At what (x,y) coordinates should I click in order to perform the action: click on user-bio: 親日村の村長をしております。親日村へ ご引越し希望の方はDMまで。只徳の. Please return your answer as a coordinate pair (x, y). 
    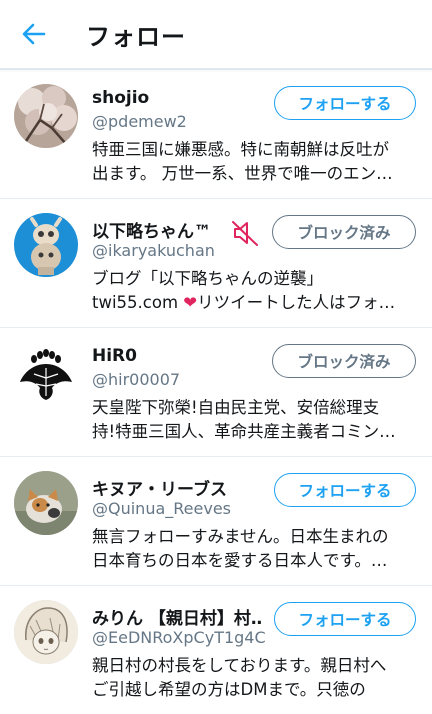
    Looking at the image, I should click on (255, 678).